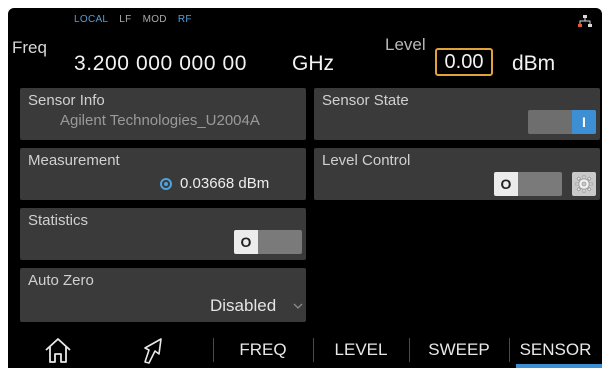 The height and width of the screenshot is (368, 610). What do you see at coordinates (61, 280) in the screenshot?
I see `auto-zero-title: Auto Zero` at bounding box center [61, 280].